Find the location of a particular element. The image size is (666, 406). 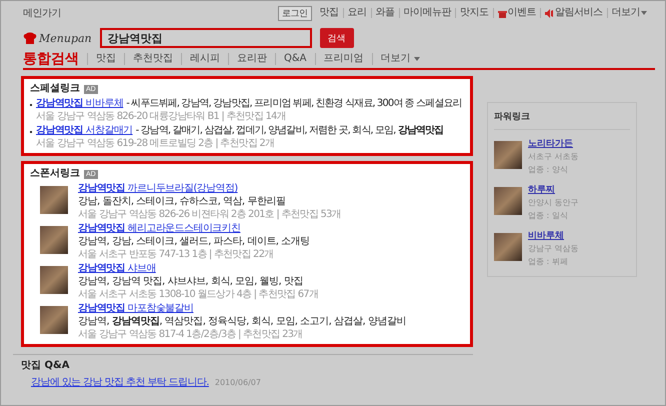

search-field: 강남역맛집 is located at coordinates (206, 38).